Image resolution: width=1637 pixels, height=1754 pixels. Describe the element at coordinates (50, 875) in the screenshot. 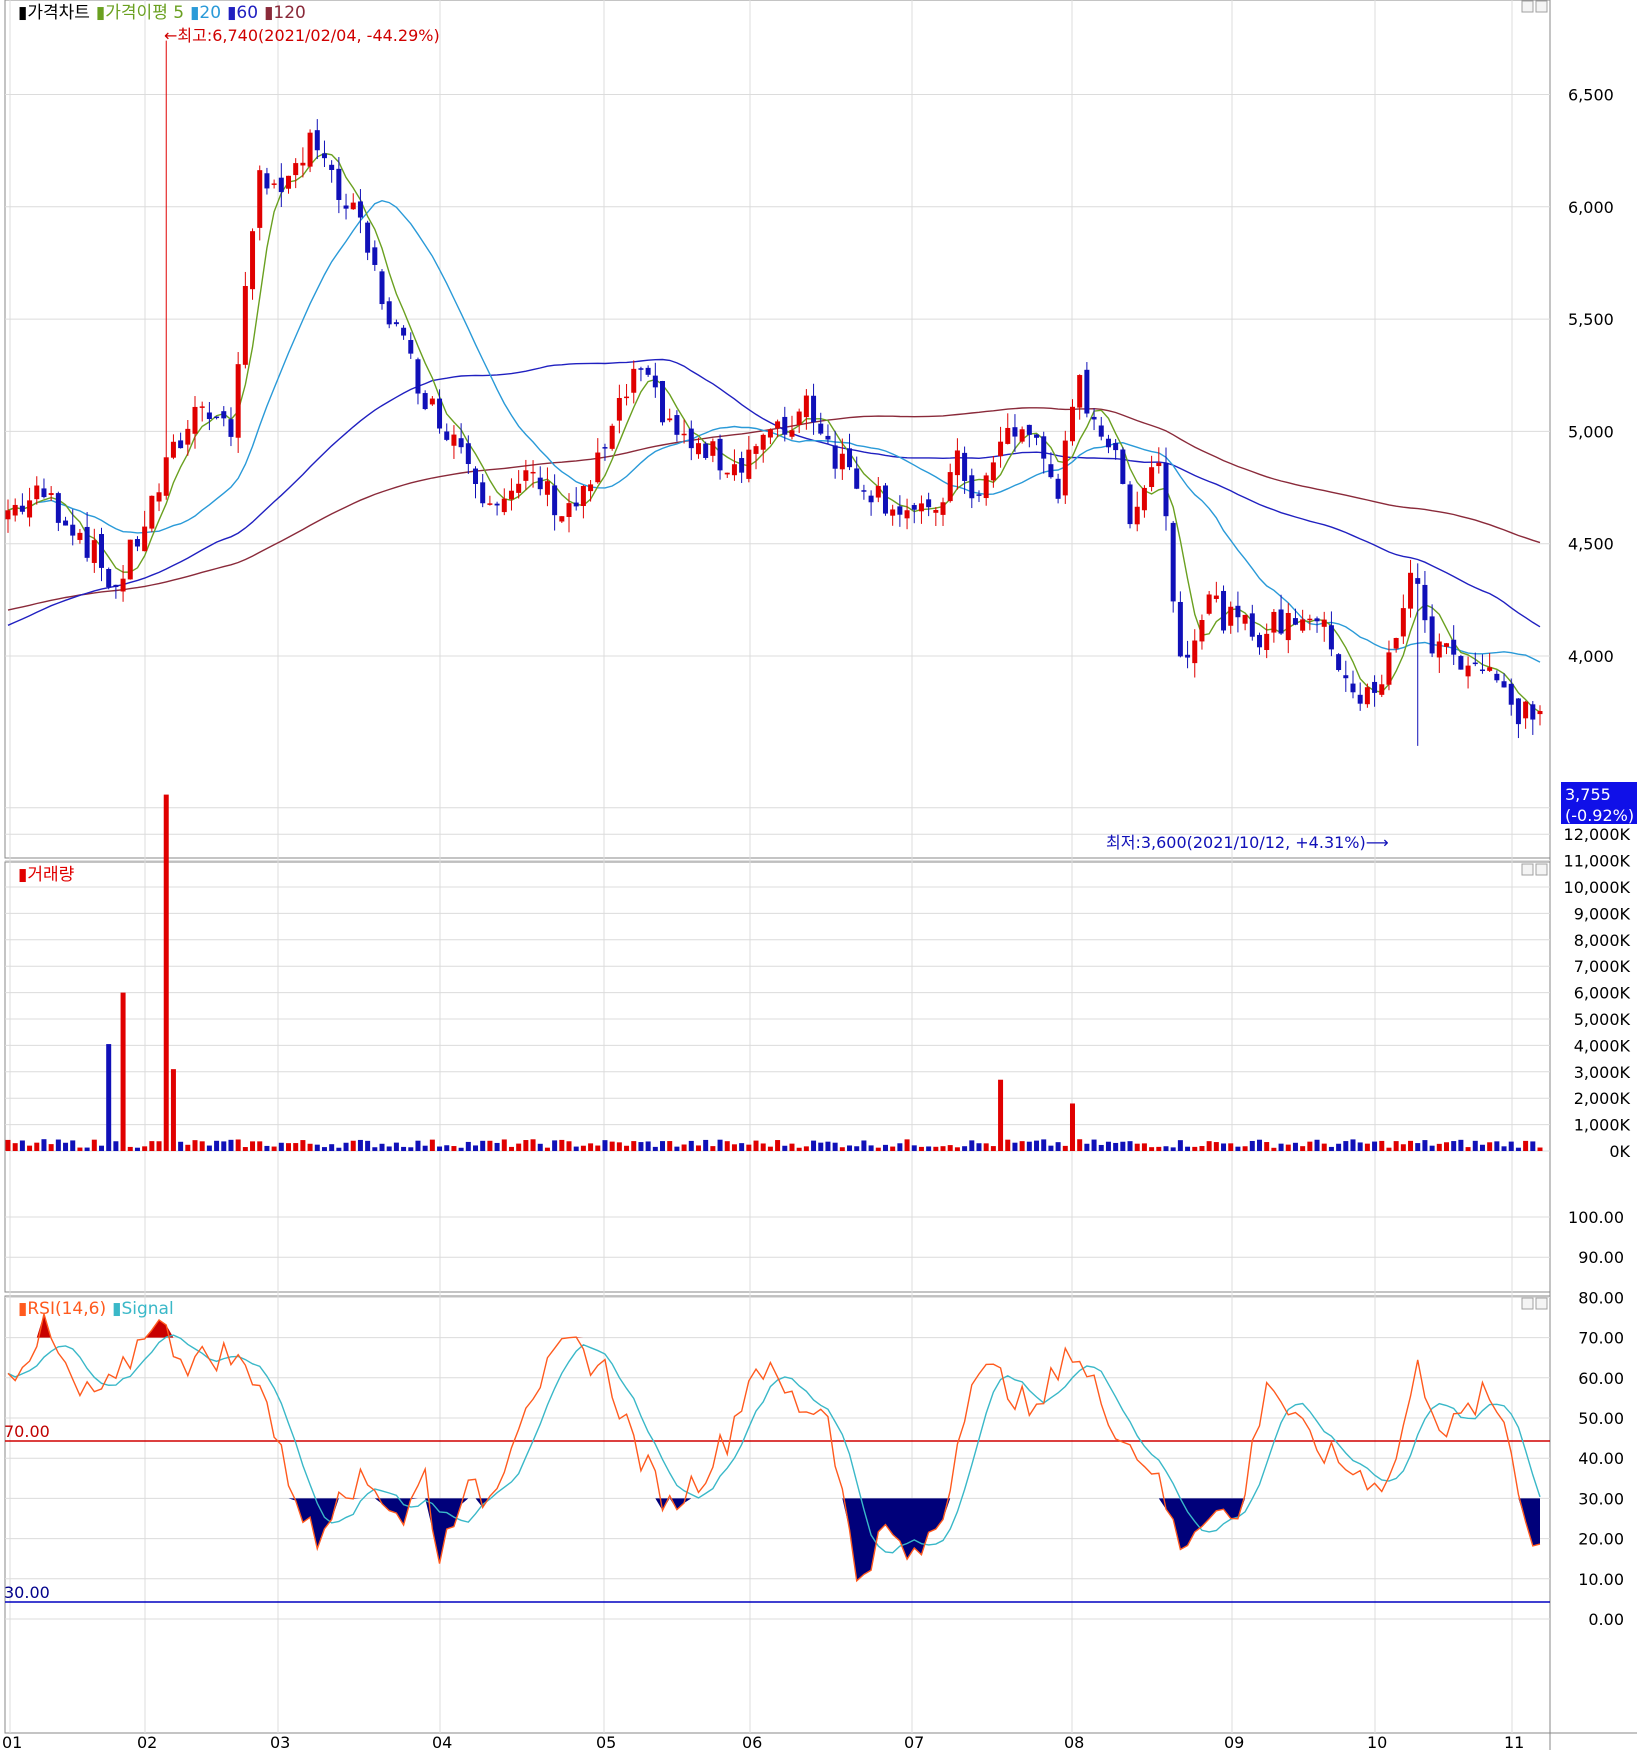

I see `legend-entry: 거래량` at that location.